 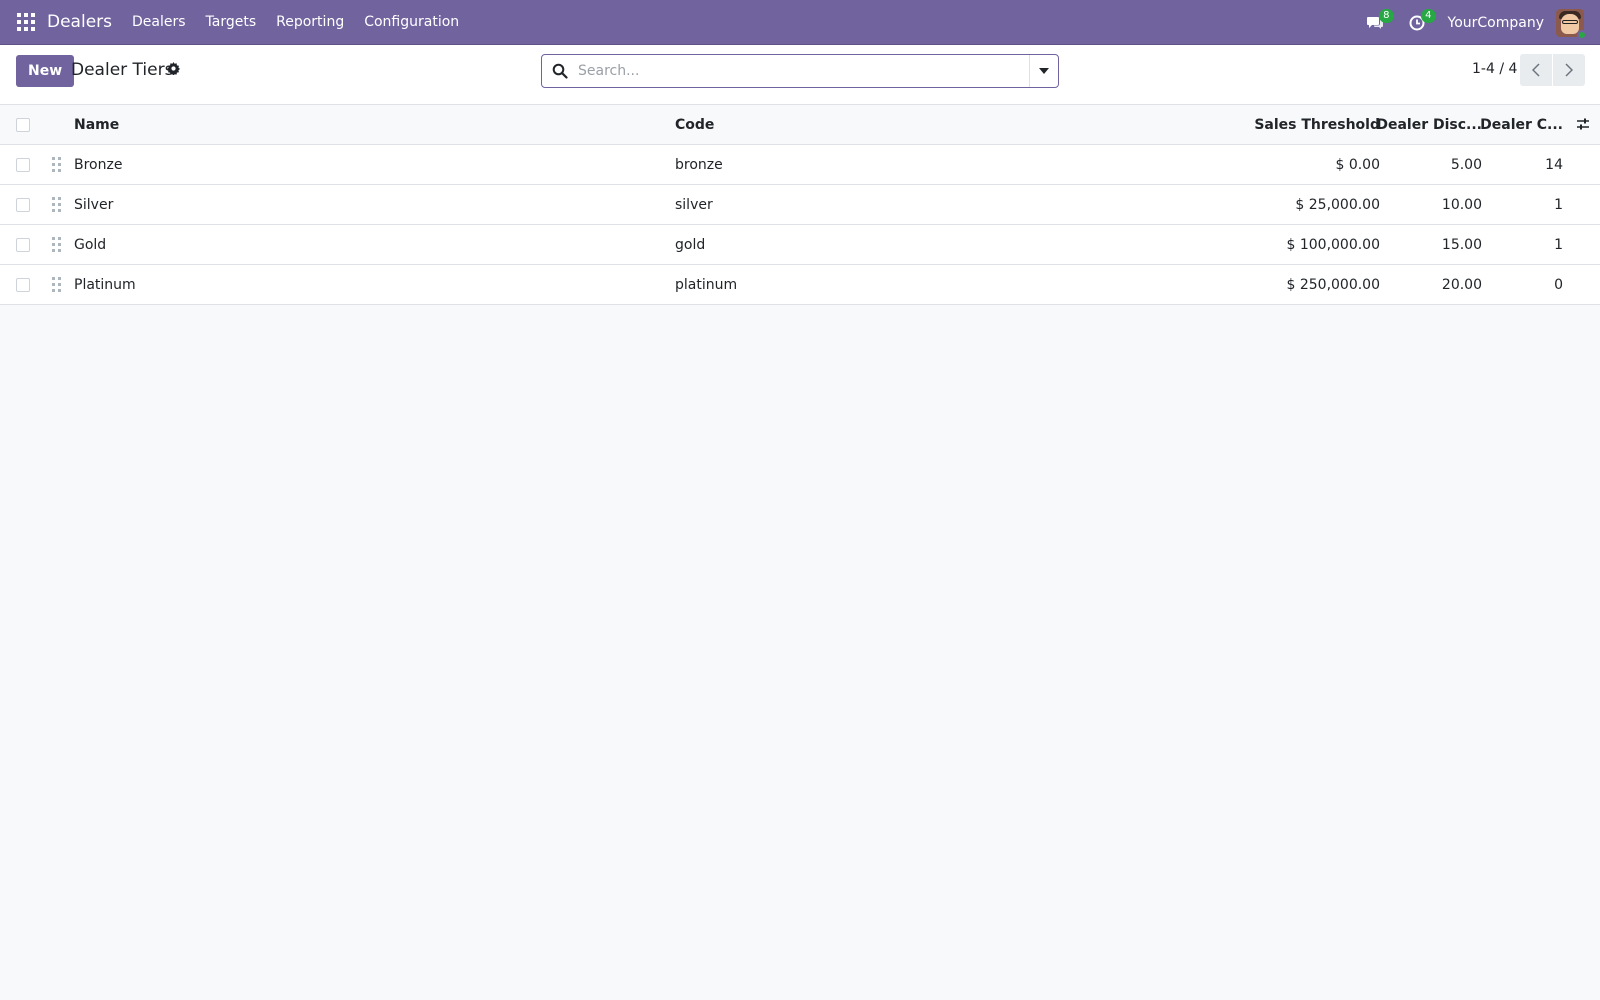 What do you see at coordinates (105, 285) in the screenshot?
I see `cell-name: Platinum` at bounding box center [105, 285].